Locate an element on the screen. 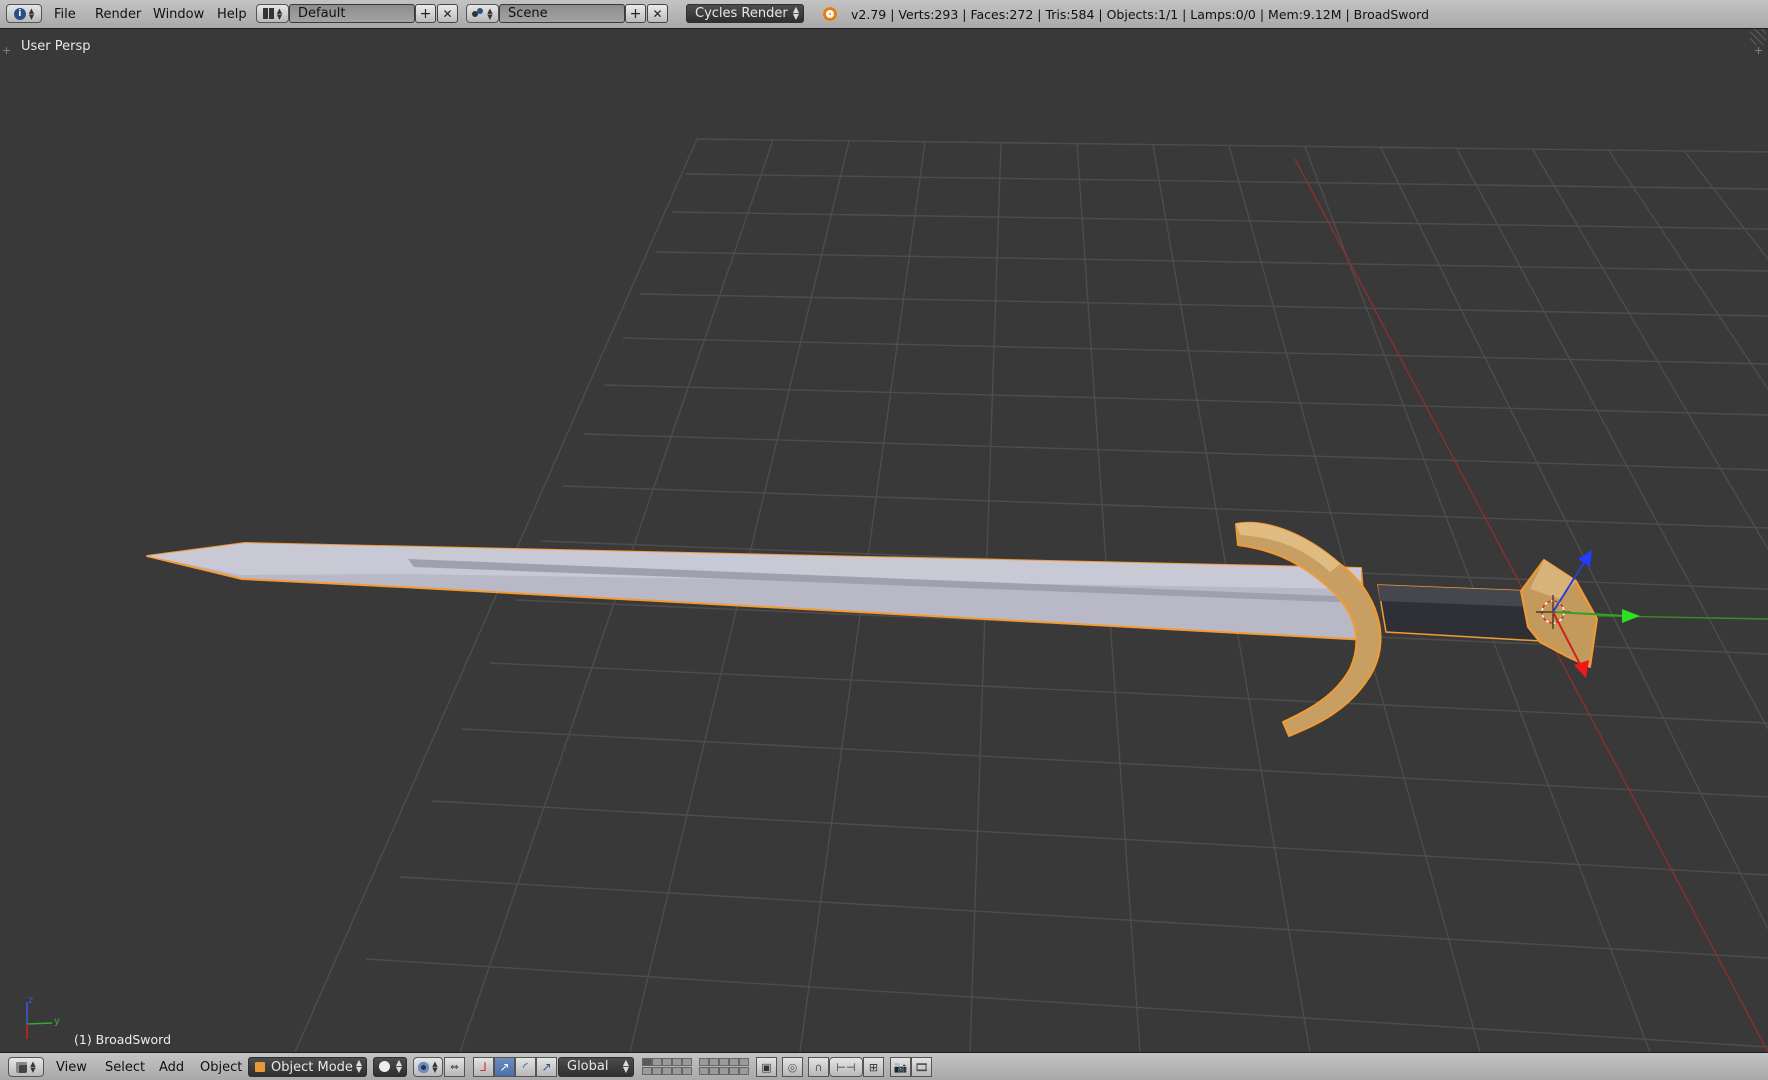 The image size is (1768, 1080). editor-type-button: ▲ ▼ is located at coordinates (26, 1067).